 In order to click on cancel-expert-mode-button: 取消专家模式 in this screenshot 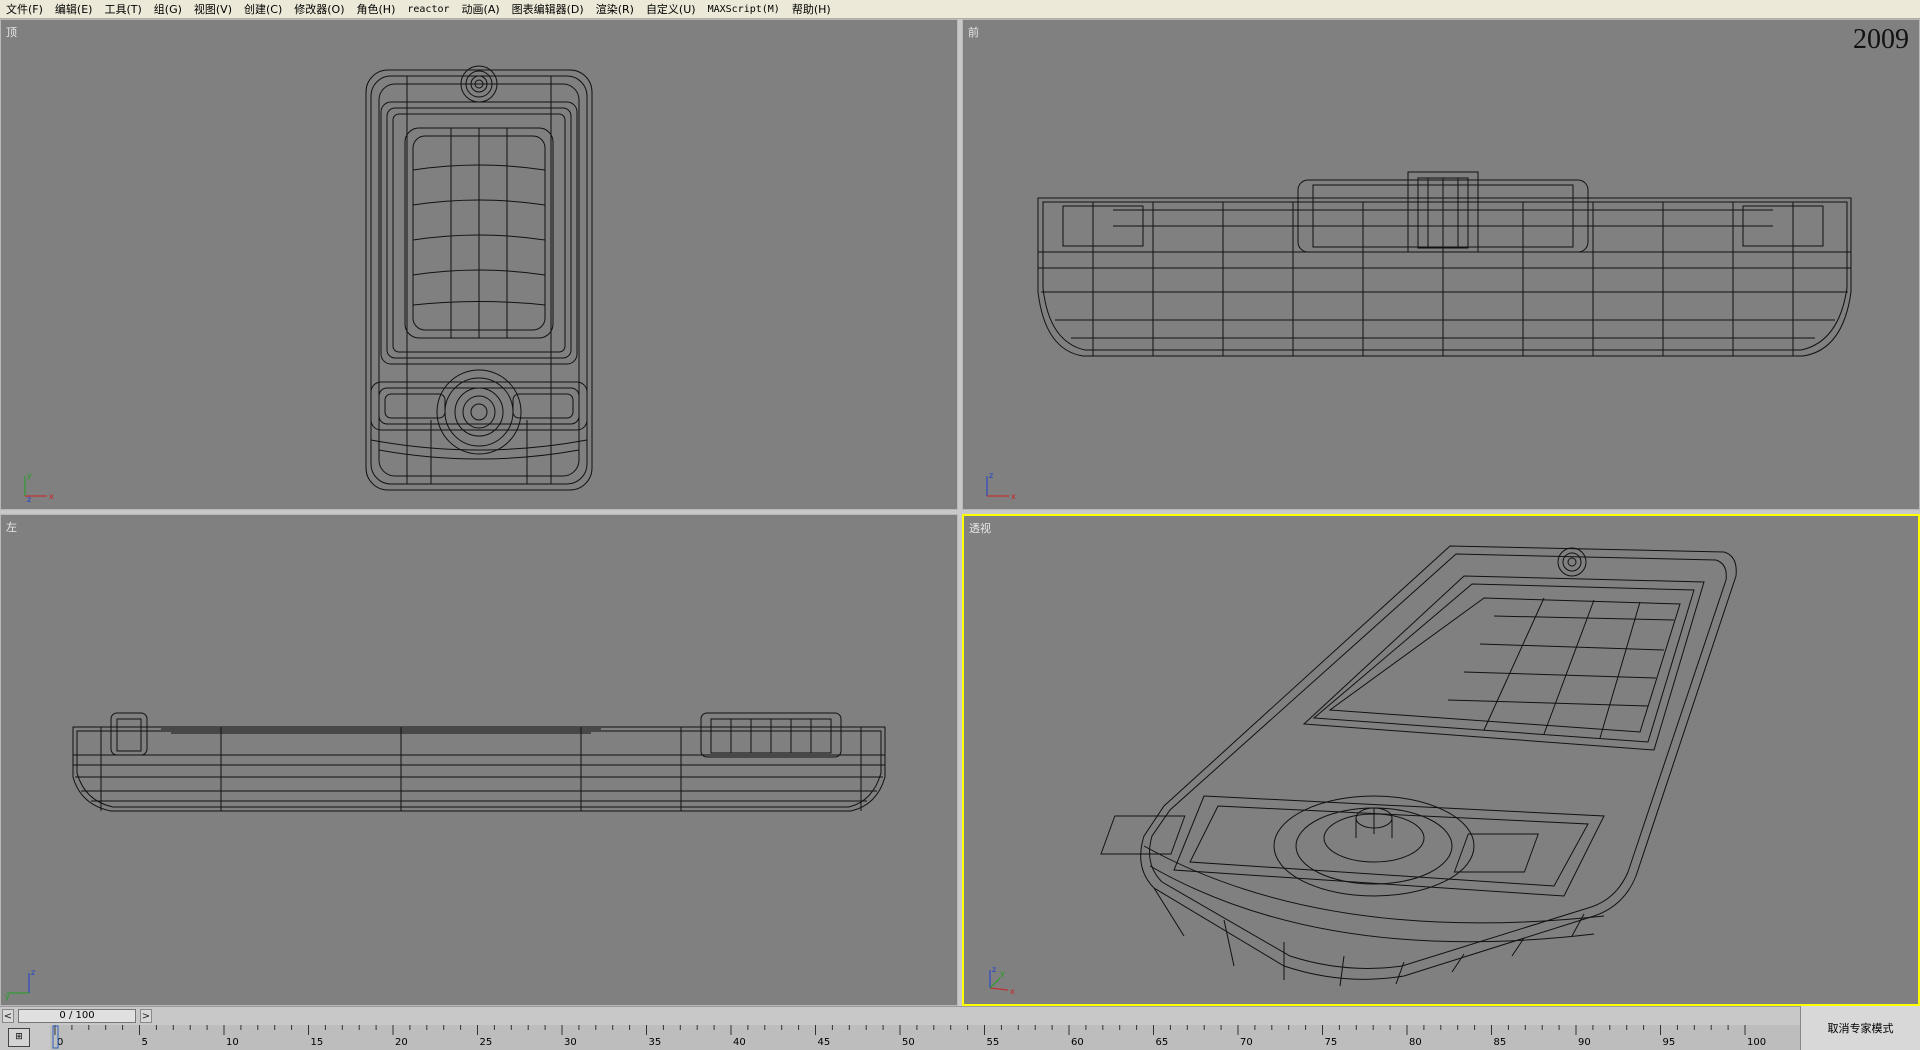, I will do `click(1860, 1028)`.